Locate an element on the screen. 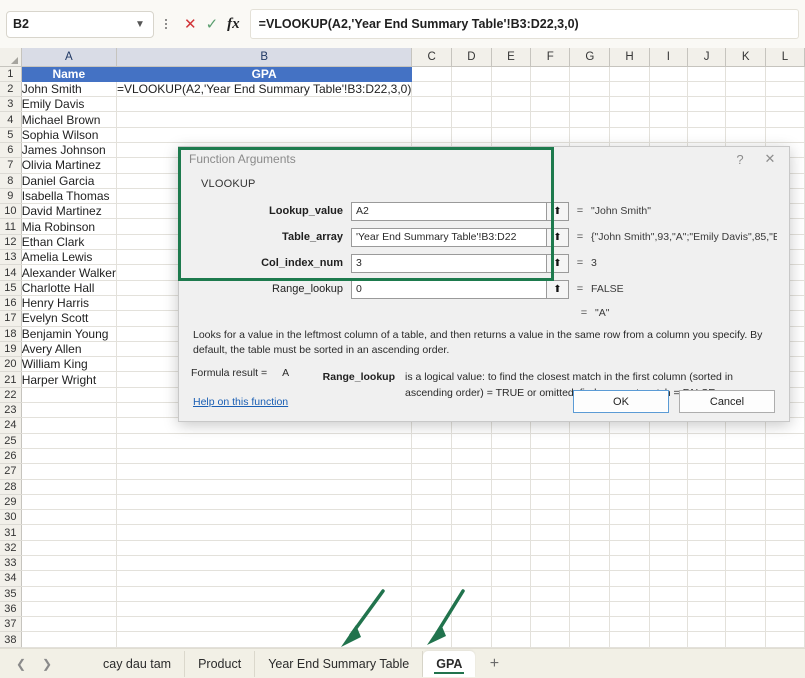  cell-C31 is located at coordinates (432, 532).